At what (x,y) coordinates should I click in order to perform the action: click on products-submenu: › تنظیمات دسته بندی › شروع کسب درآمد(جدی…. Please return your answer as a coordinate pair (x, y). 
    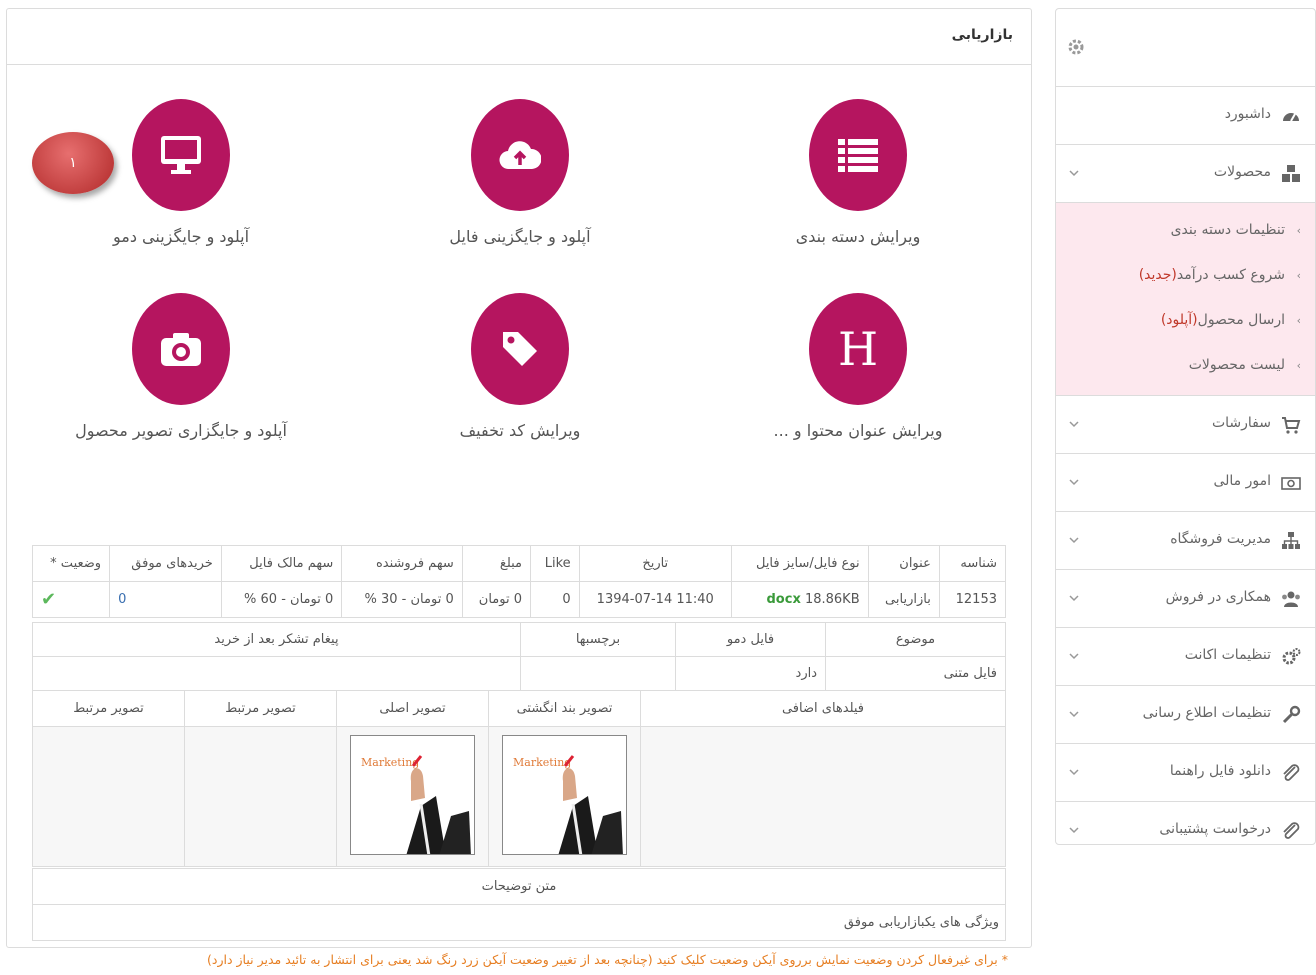
    Looking at the image, I should click on (1185, 299).